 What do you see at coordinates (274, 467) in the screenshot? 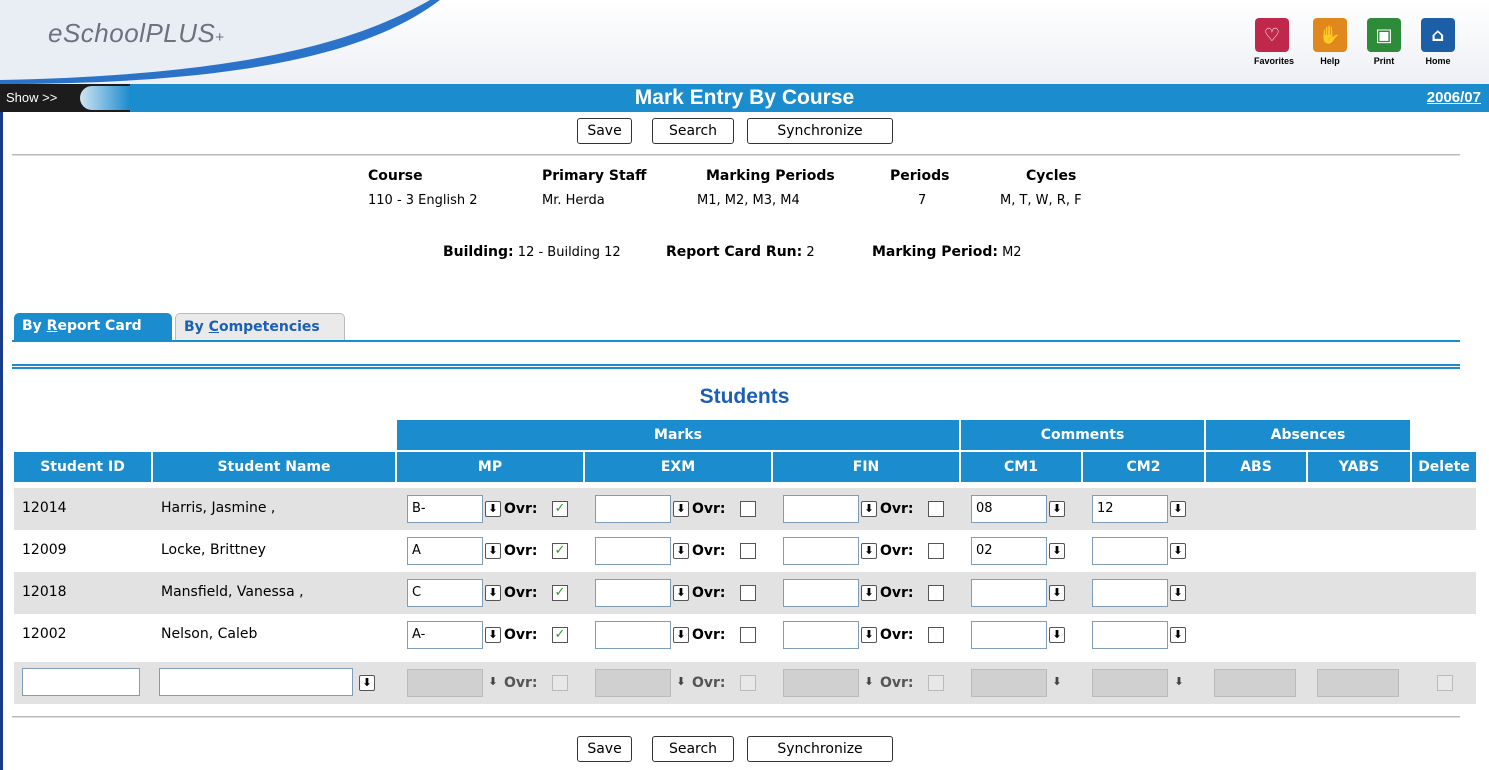
I see `col-student-name: Student Name` at bounding box center [274, 467].